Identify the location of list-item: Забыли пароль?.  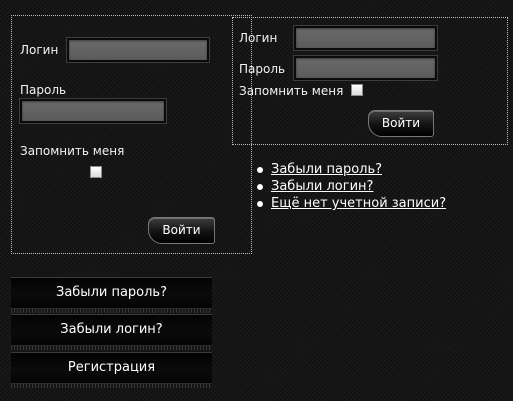
(350, 169).